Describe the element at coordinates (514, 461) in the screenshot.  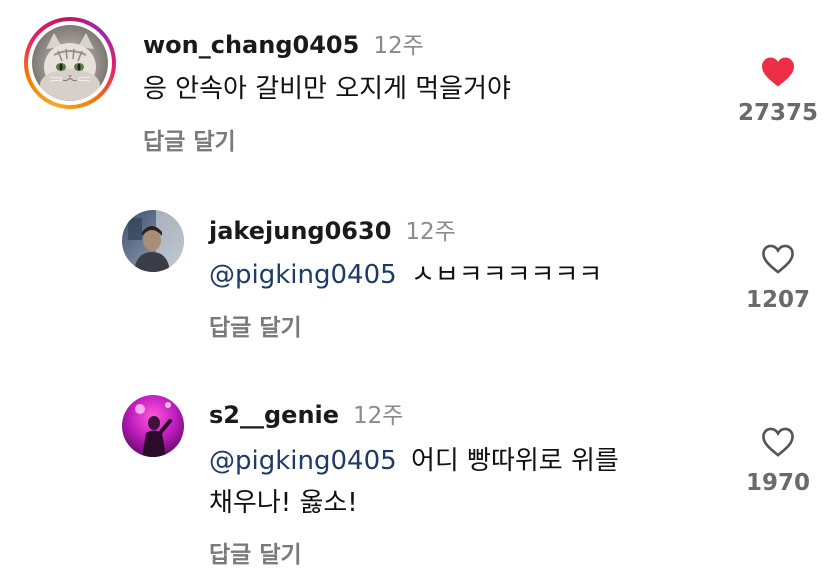
I see `comment-body-line1: 어디 빵따위로 위를` at that location.